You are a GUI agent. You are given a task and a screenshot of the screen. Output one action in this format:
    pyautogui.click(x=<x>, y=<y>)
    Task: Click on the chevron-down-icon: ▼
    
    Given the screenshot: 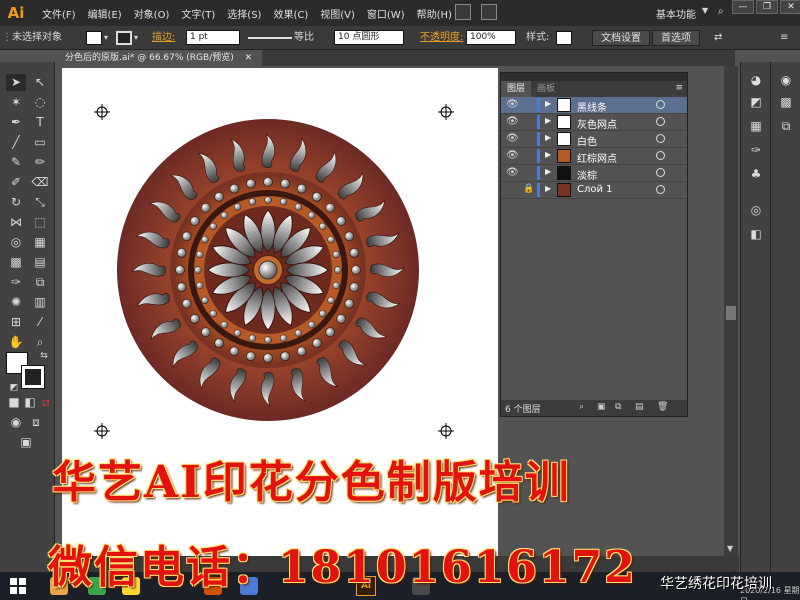 What is the action you would take?
    pyautogui.click(x=705, y=10)
    